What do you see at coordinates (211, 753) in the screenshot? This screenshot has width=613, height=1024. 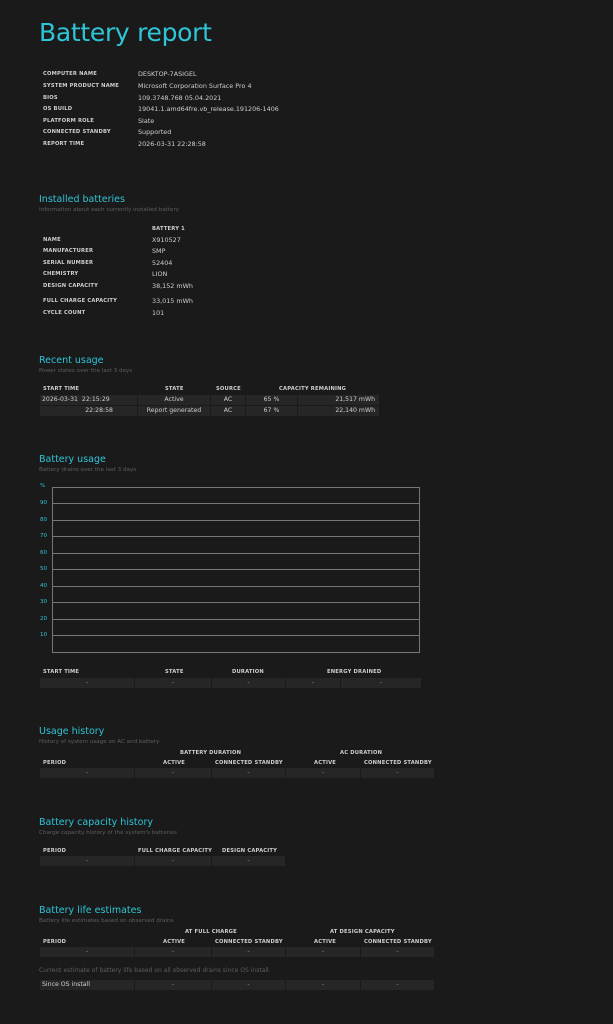 I see `battery-duration-group: BATTERY DURATION` at bounding box center [211, 753].